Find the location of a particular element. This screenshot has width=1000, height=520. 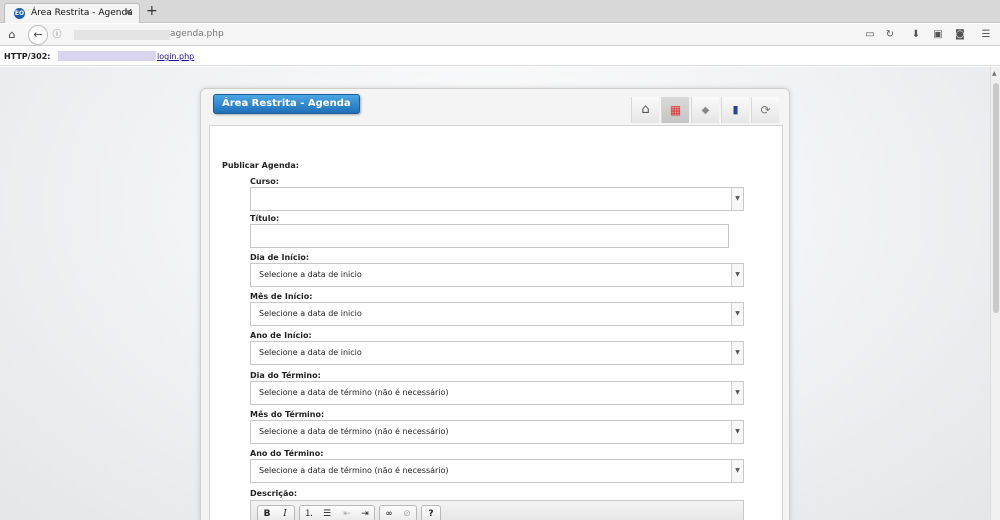

mes-inicio-label: Mês de Início: is located at coordinates (281, 296).